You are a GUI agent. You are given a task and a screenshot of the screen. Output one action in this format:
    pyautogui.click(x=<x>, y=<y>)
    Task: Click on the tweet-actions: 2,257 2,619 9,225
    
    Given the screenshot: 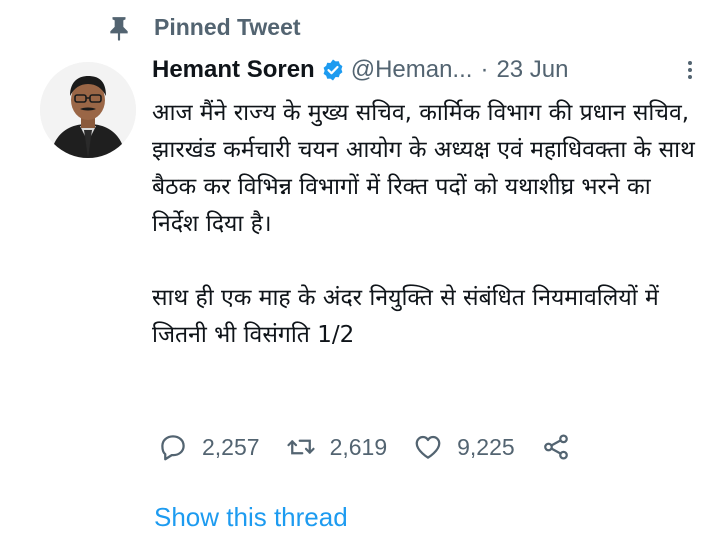 What is the action you would take?
    pyautogui.click(x=377, y=447)
    